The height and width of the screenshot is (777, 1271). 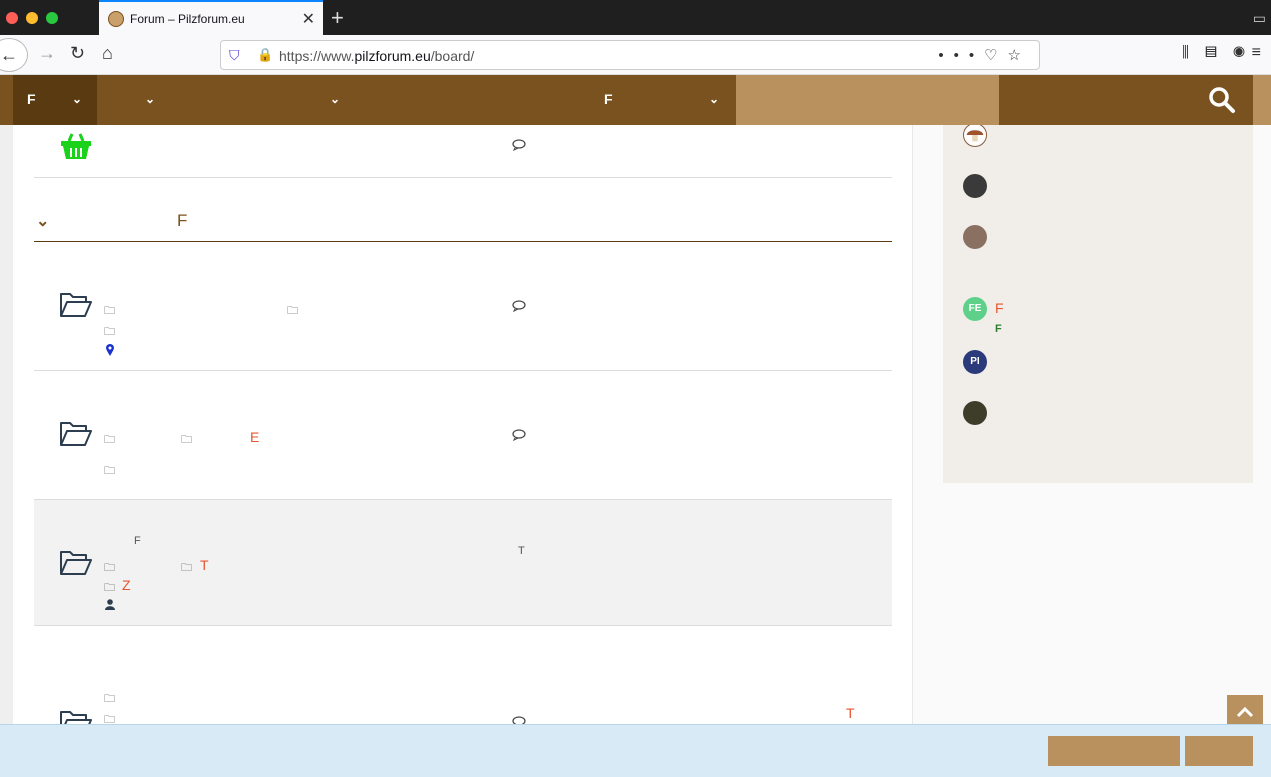 What do you see at coordinates (12, 18) in the screenshot?
I see `close-window-button` at bounding box center [12, 18].